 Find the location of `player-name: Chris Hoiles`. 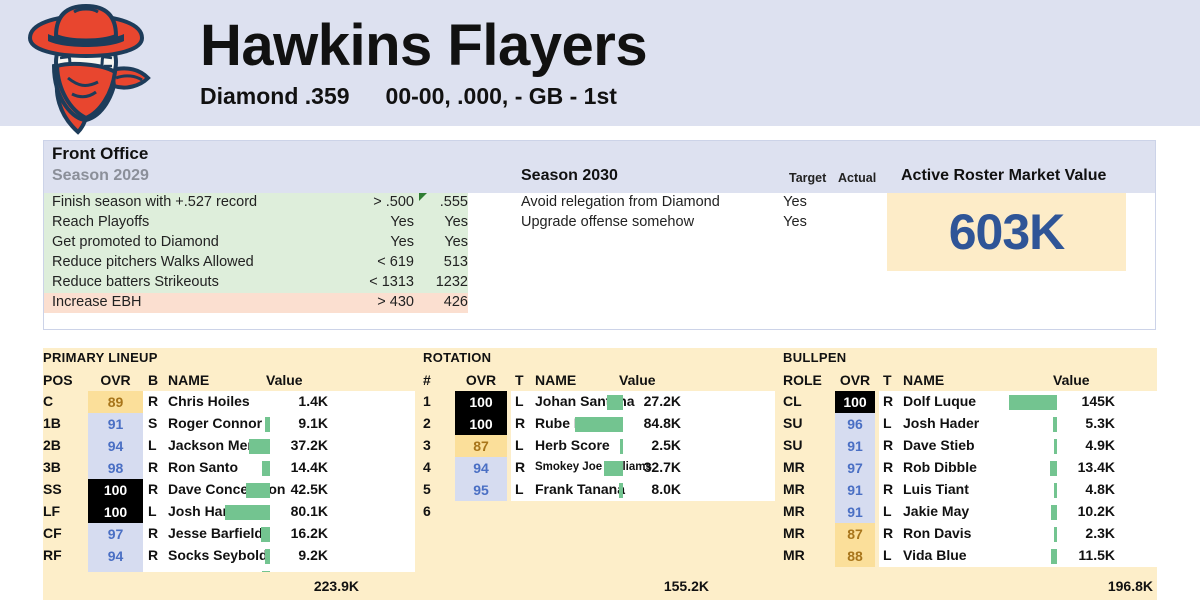

player-name: Chris Hoiles is located at coordinates (209, 401).